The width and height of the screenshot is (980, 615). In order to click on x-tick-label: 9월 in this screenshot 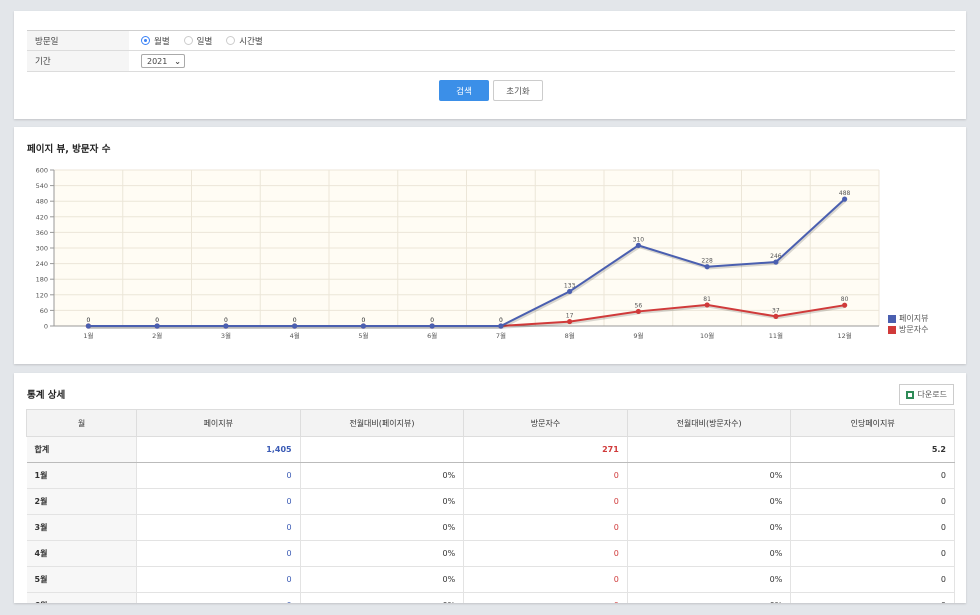, I will do `click(638, 335)`.